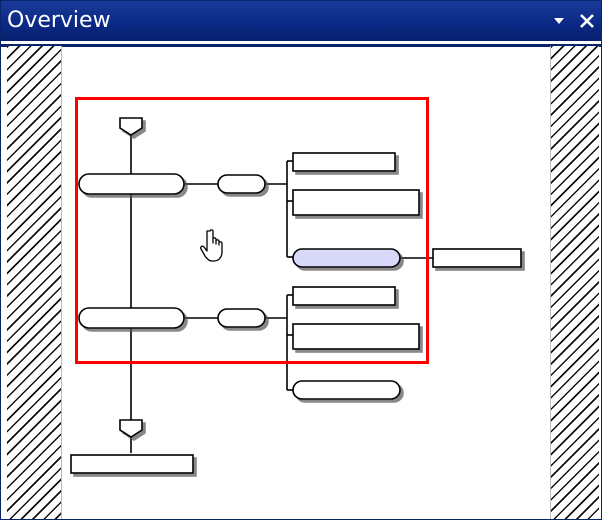  I want to click on close-icon, so click(587, 21).